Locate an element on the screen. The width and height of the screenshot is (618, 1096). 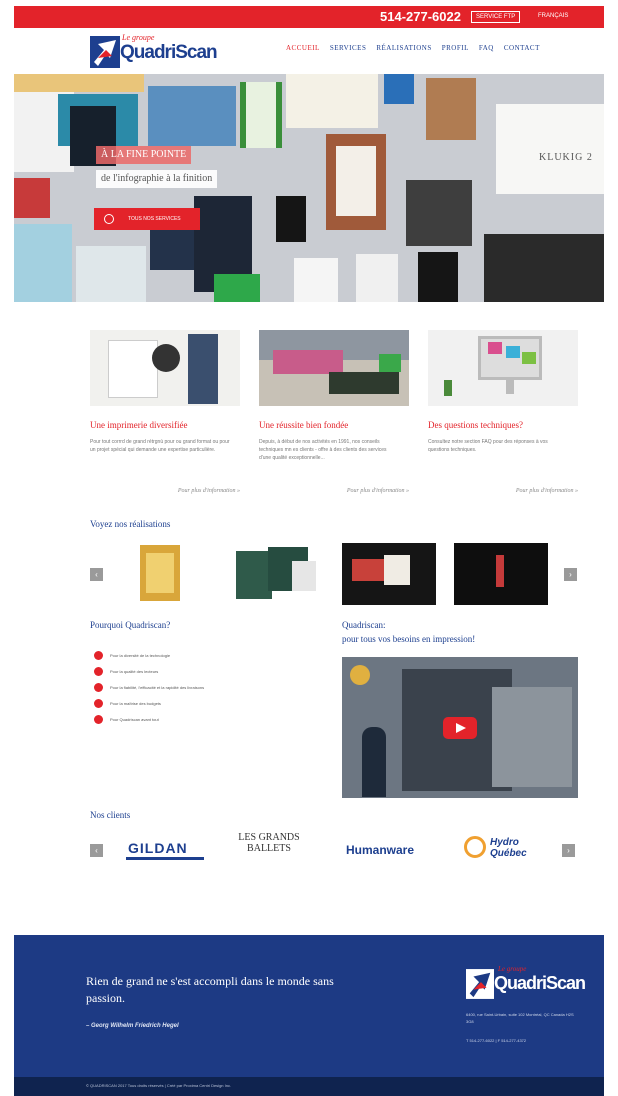
top-bar: 514-277-6022 SERVICE FTP FRANÇAIS is located at coordinates (309, 17).